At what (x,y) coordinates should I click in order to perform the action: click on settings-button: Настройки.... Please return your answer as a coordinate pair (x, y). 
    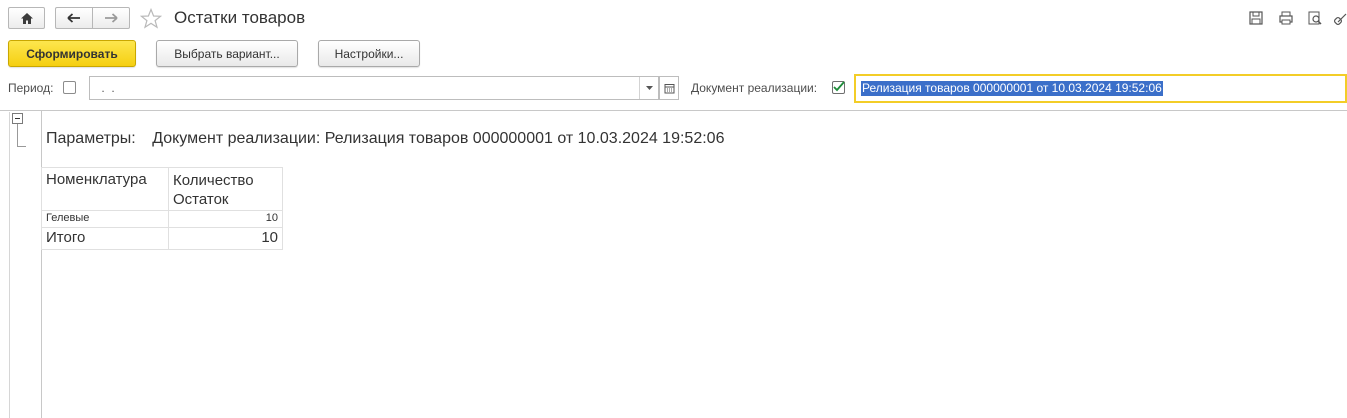
    Looking at the image, I should click on (369, 53).